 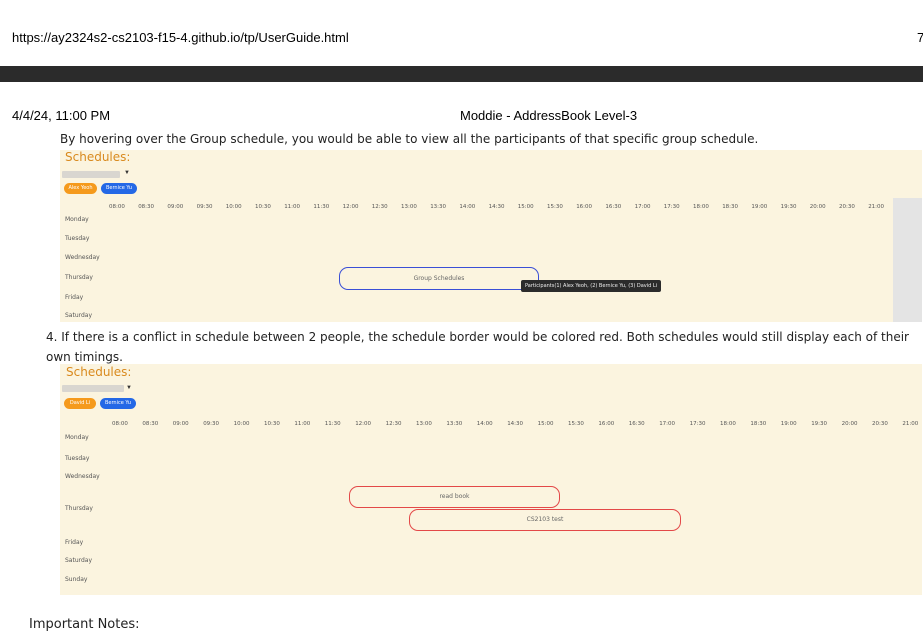 I want to click on print-datetime: 4/4/24, 11:00 PM, so click(x=61, y=115).